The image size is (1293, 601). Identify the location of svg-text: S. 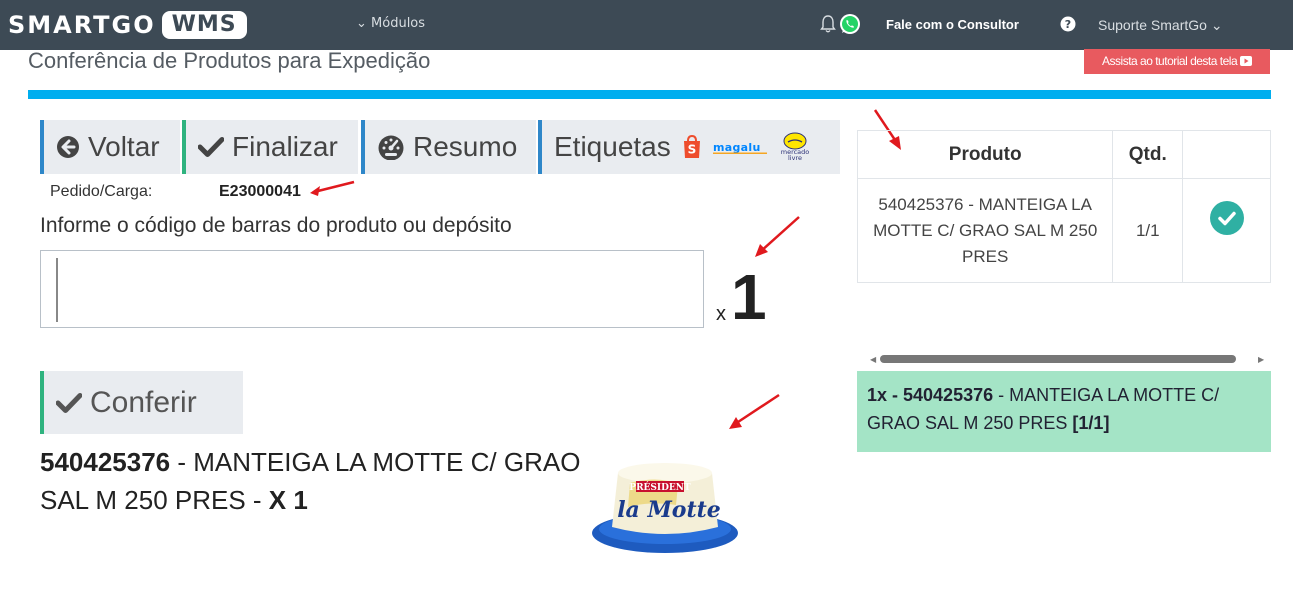
(691, 150).